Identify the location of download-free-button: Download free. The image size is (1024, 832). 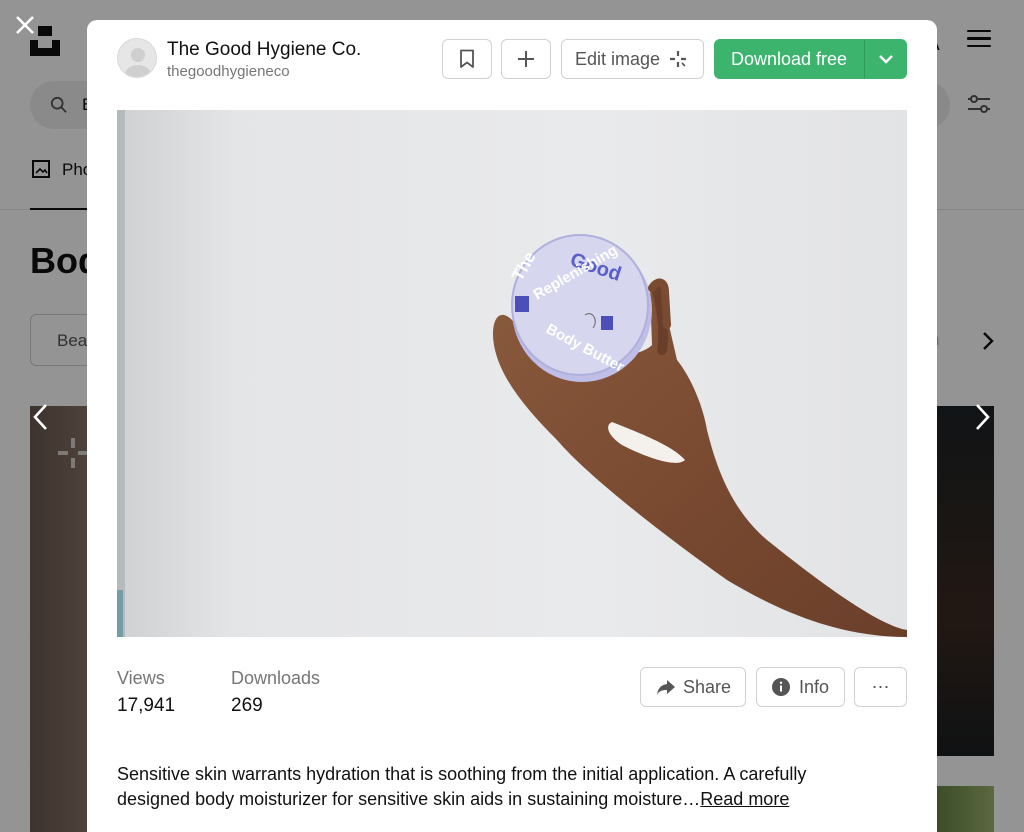
(789, 59).